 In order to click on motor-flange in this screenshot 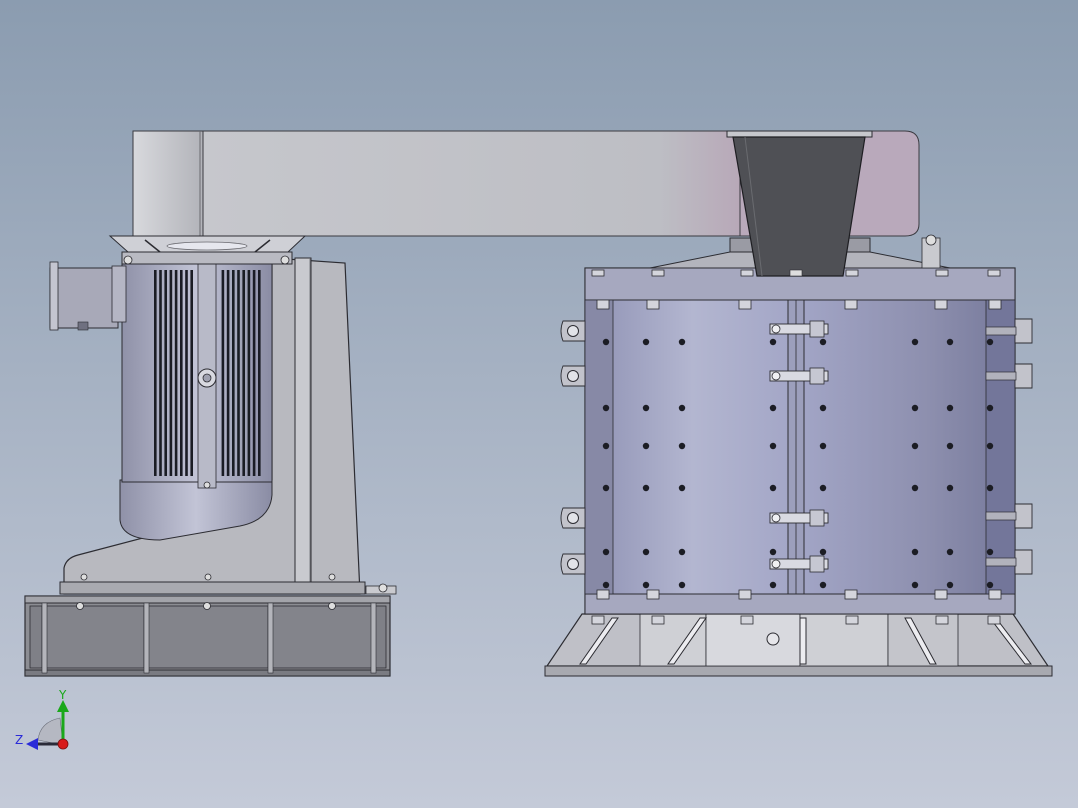, I will do `click(207, 250)`.